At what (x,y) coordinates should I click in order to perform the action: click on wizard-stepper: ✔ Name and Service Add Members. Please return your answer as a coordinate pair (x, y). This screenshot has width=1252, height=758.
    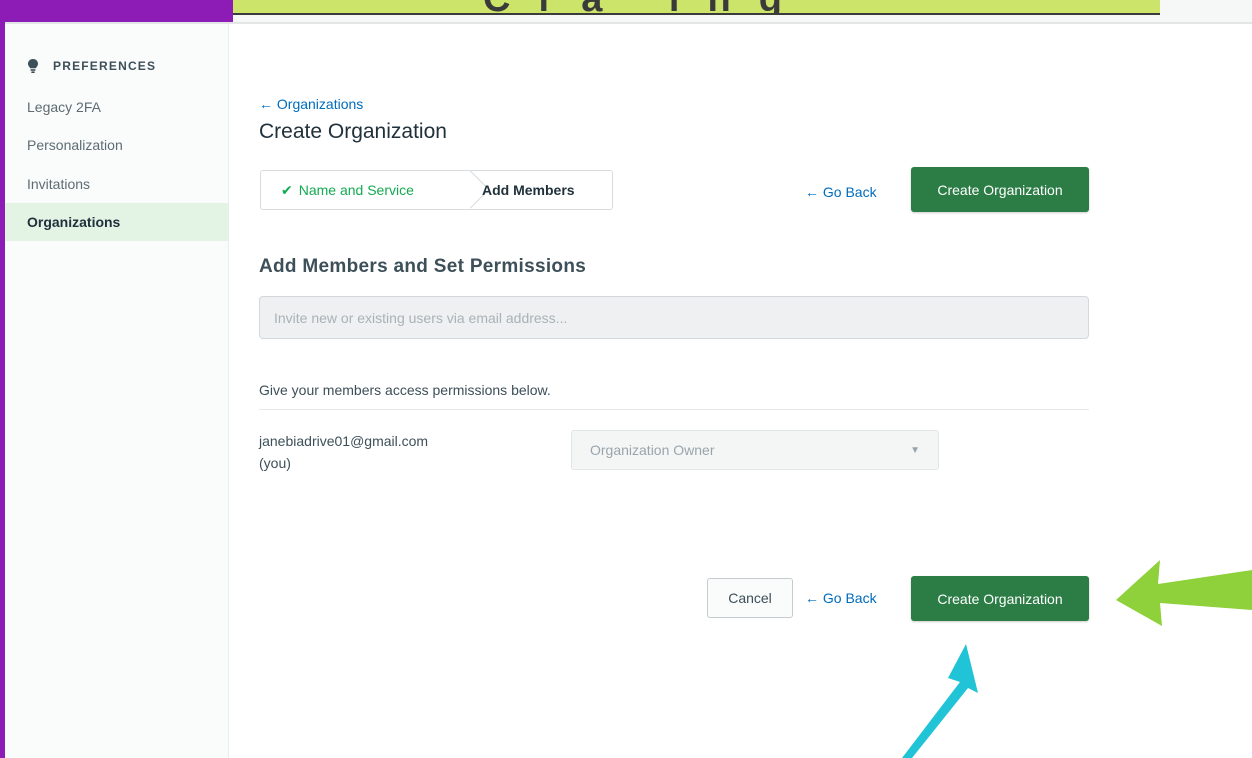
    Looking at the image, I should click on (436, 190).